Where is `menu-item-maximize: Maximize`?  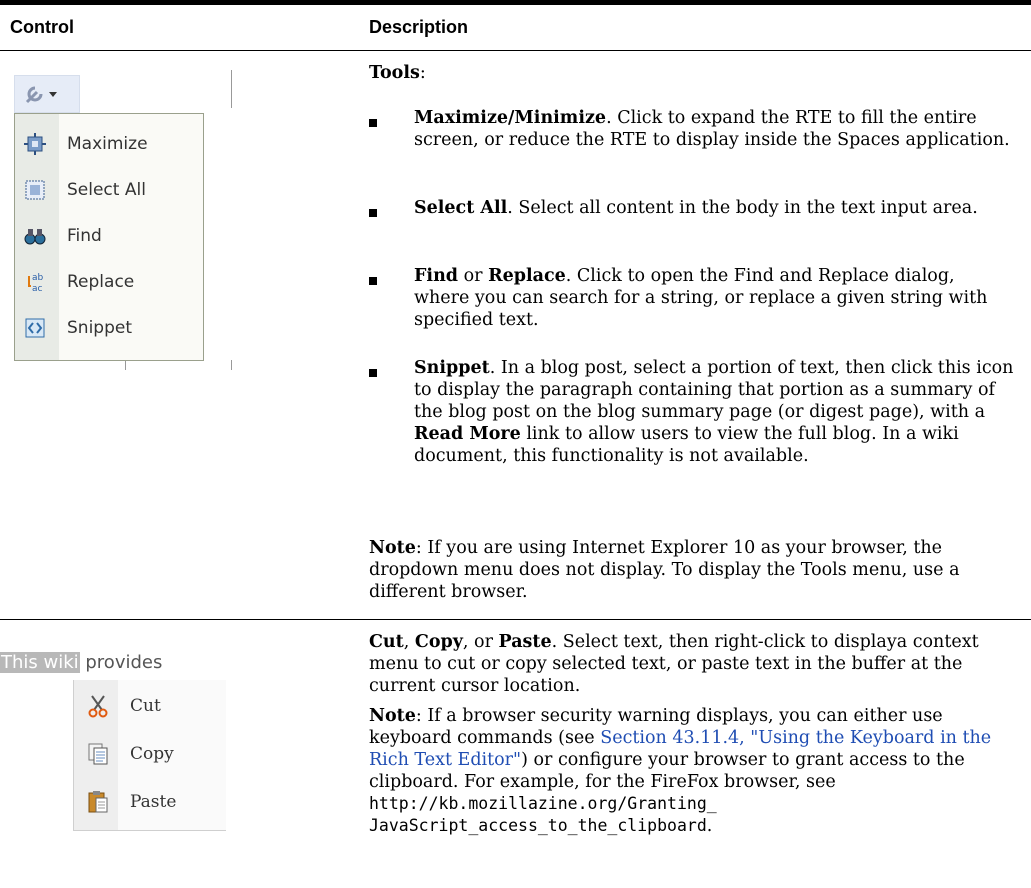
menu-item-maximize: Maximize is located at coordinates (109, 145).